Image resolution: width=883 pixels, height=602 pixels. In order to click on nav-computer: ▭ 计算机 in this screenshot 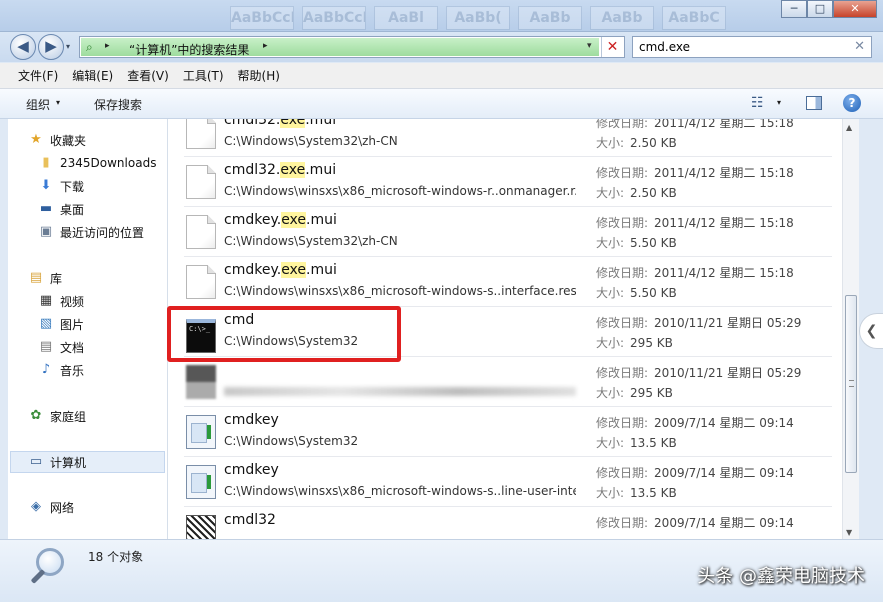, I will do `click(57, 462)`.